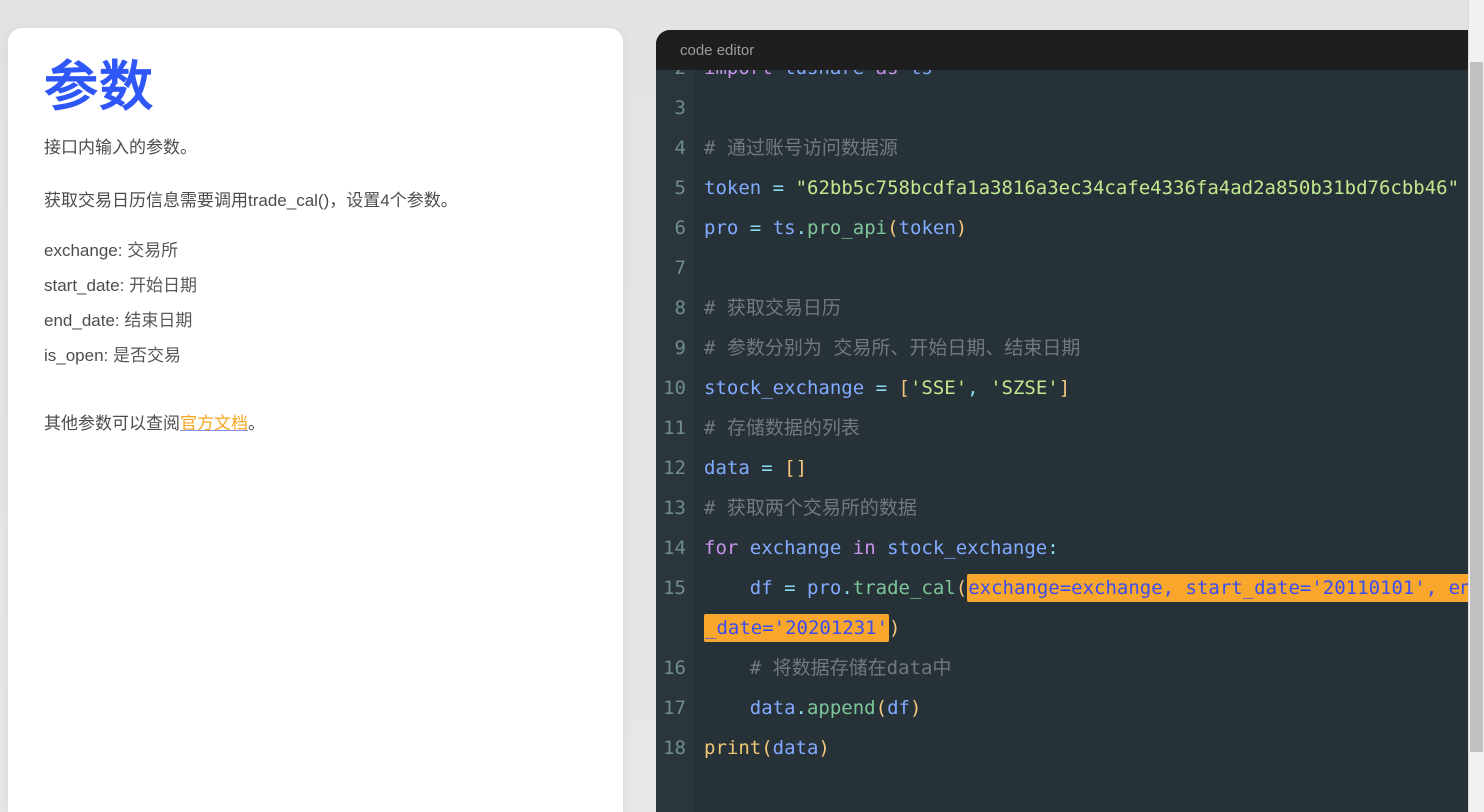 The image size is (1484, 812). Describe the element at coordinates (904, 388) in the screenshot. I see `token-bracket-open: [` at that location.